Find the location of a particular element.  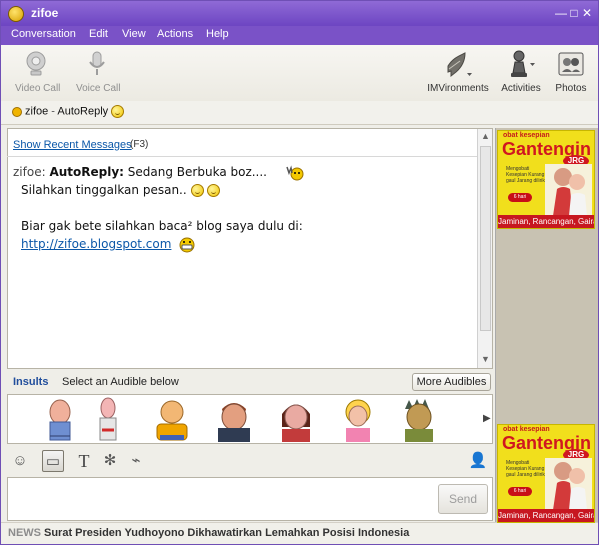

scroll-up-arrow-icon: ▲ is located at coordinates (485, 137).